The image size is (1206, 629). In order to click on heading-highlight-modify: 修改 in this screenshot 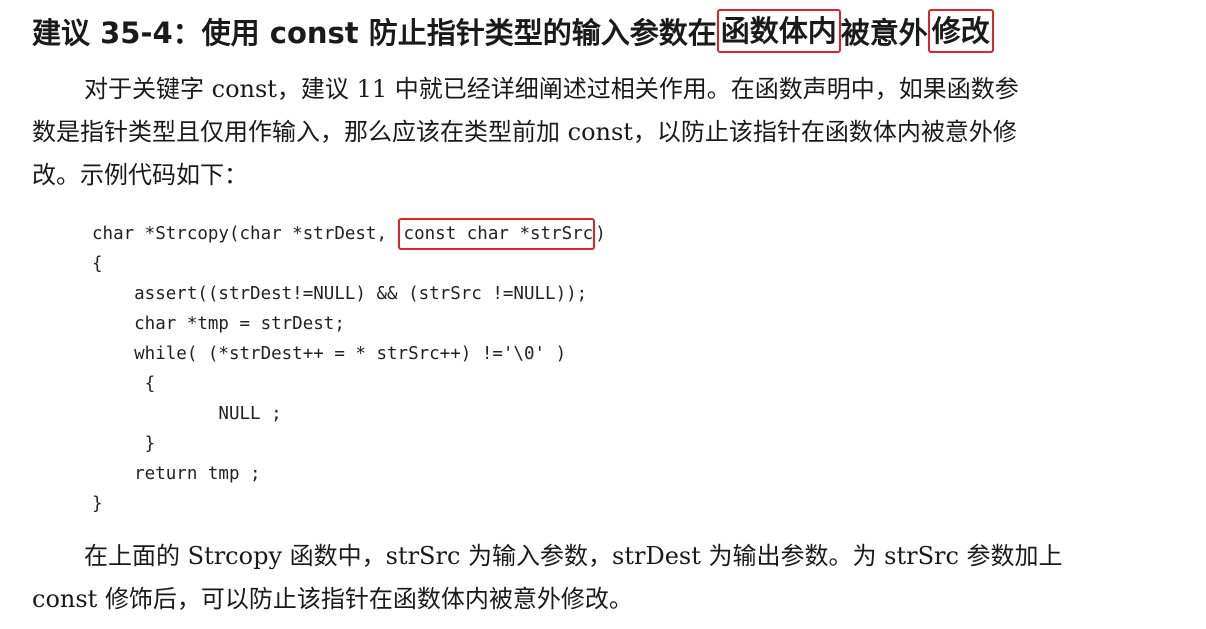, I will do `click(960, 31)`.